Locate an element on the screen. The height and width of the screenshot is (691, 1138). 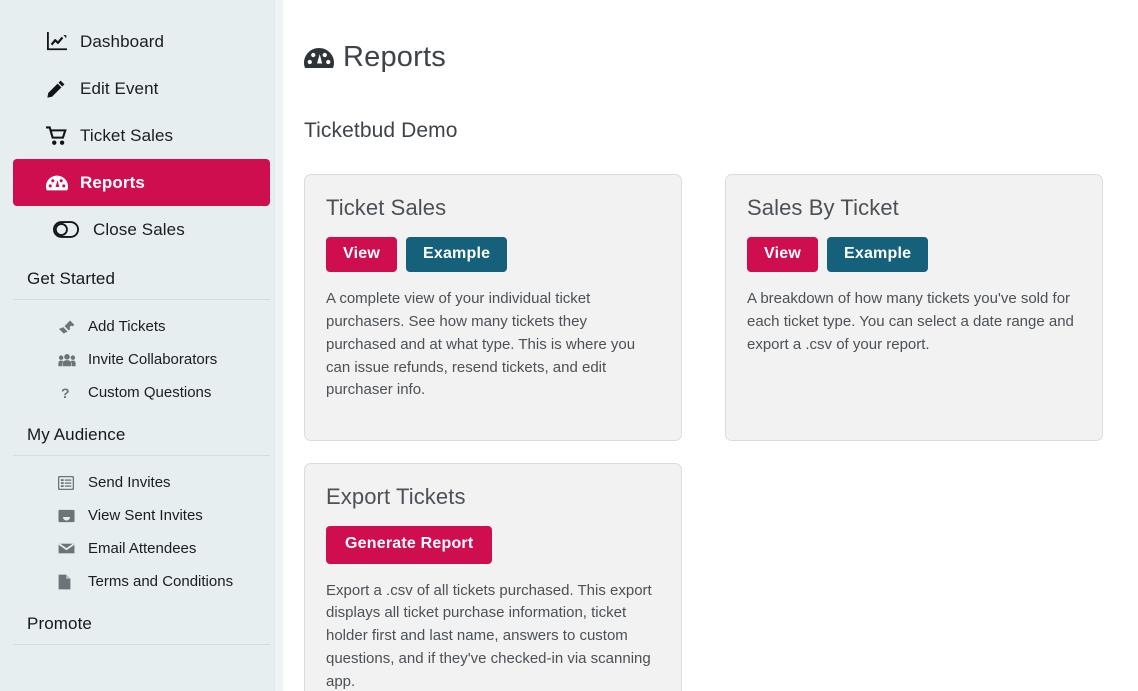
sidebar-item-label: Send Invites is located at coordinates (129, 482).